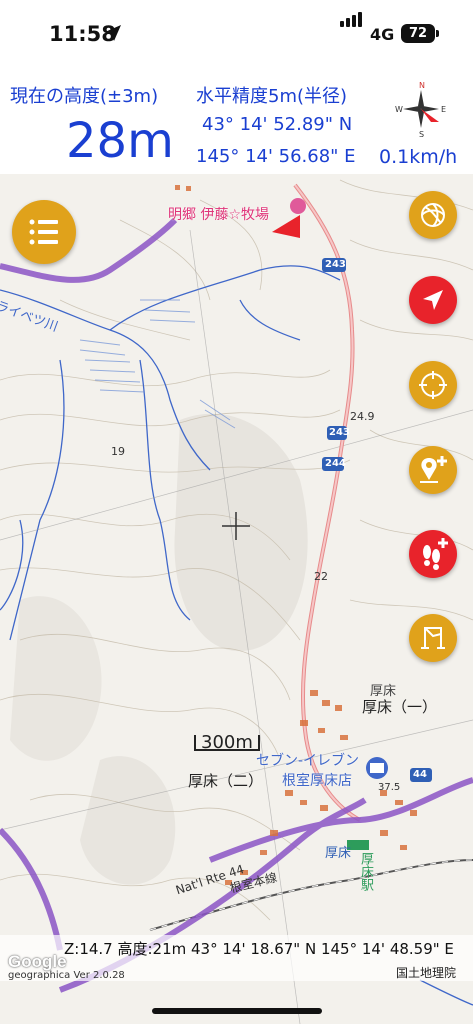  Describe the element at coordinates (335, 264) in the screenshot. I see `route-243-shield: 243` at that location.